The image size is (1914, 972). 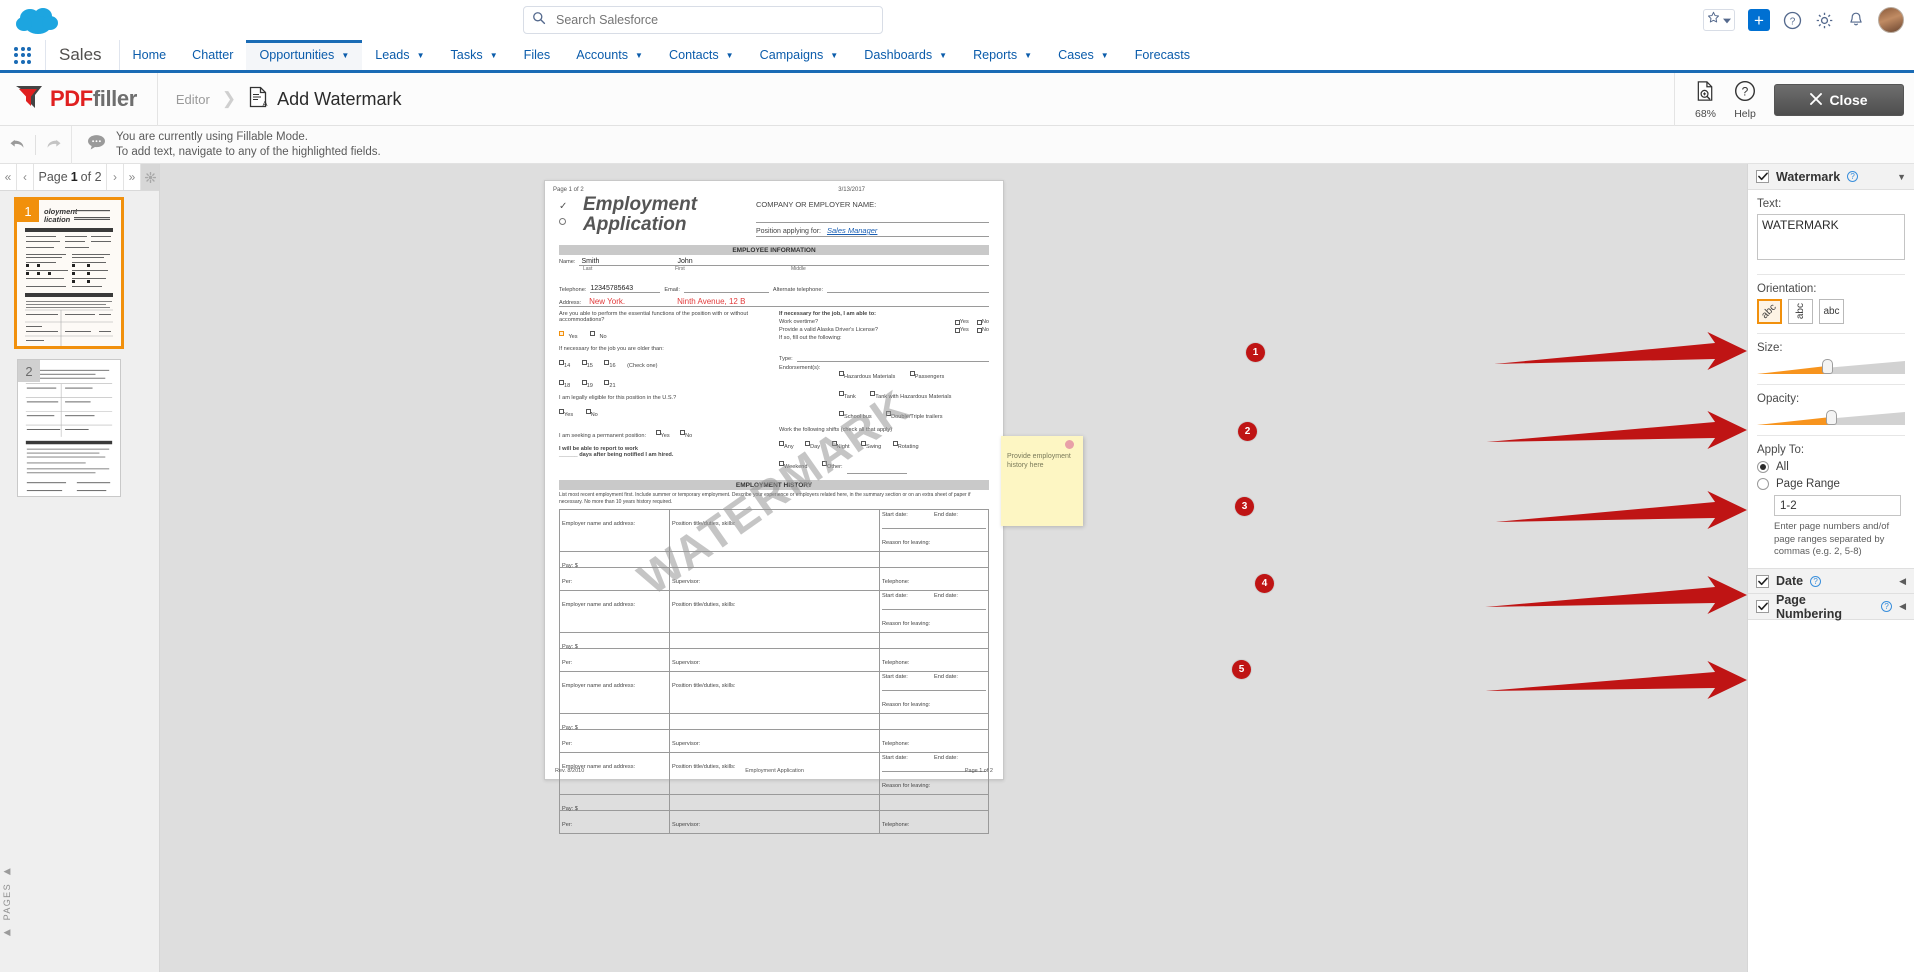 What do you see at coordinates (1902, 581) in the screenshot?
I see `date-collapse-icon: ◀` at bounding box center [1902, 581].